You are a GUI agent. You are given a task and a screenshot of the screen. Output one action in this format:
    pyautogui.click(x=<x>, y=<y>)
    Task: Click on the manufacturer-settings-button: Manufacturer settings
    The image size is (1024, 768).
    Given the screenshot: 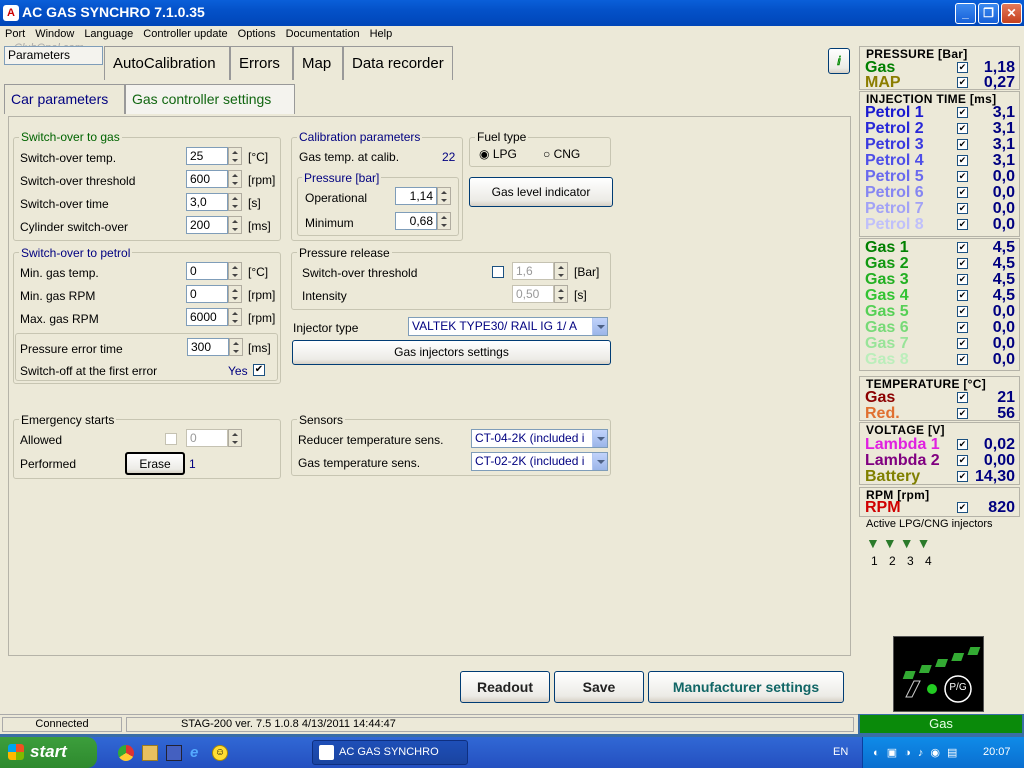 What is the action you would take?
    pyautogui.click(x=746, y=687)
    